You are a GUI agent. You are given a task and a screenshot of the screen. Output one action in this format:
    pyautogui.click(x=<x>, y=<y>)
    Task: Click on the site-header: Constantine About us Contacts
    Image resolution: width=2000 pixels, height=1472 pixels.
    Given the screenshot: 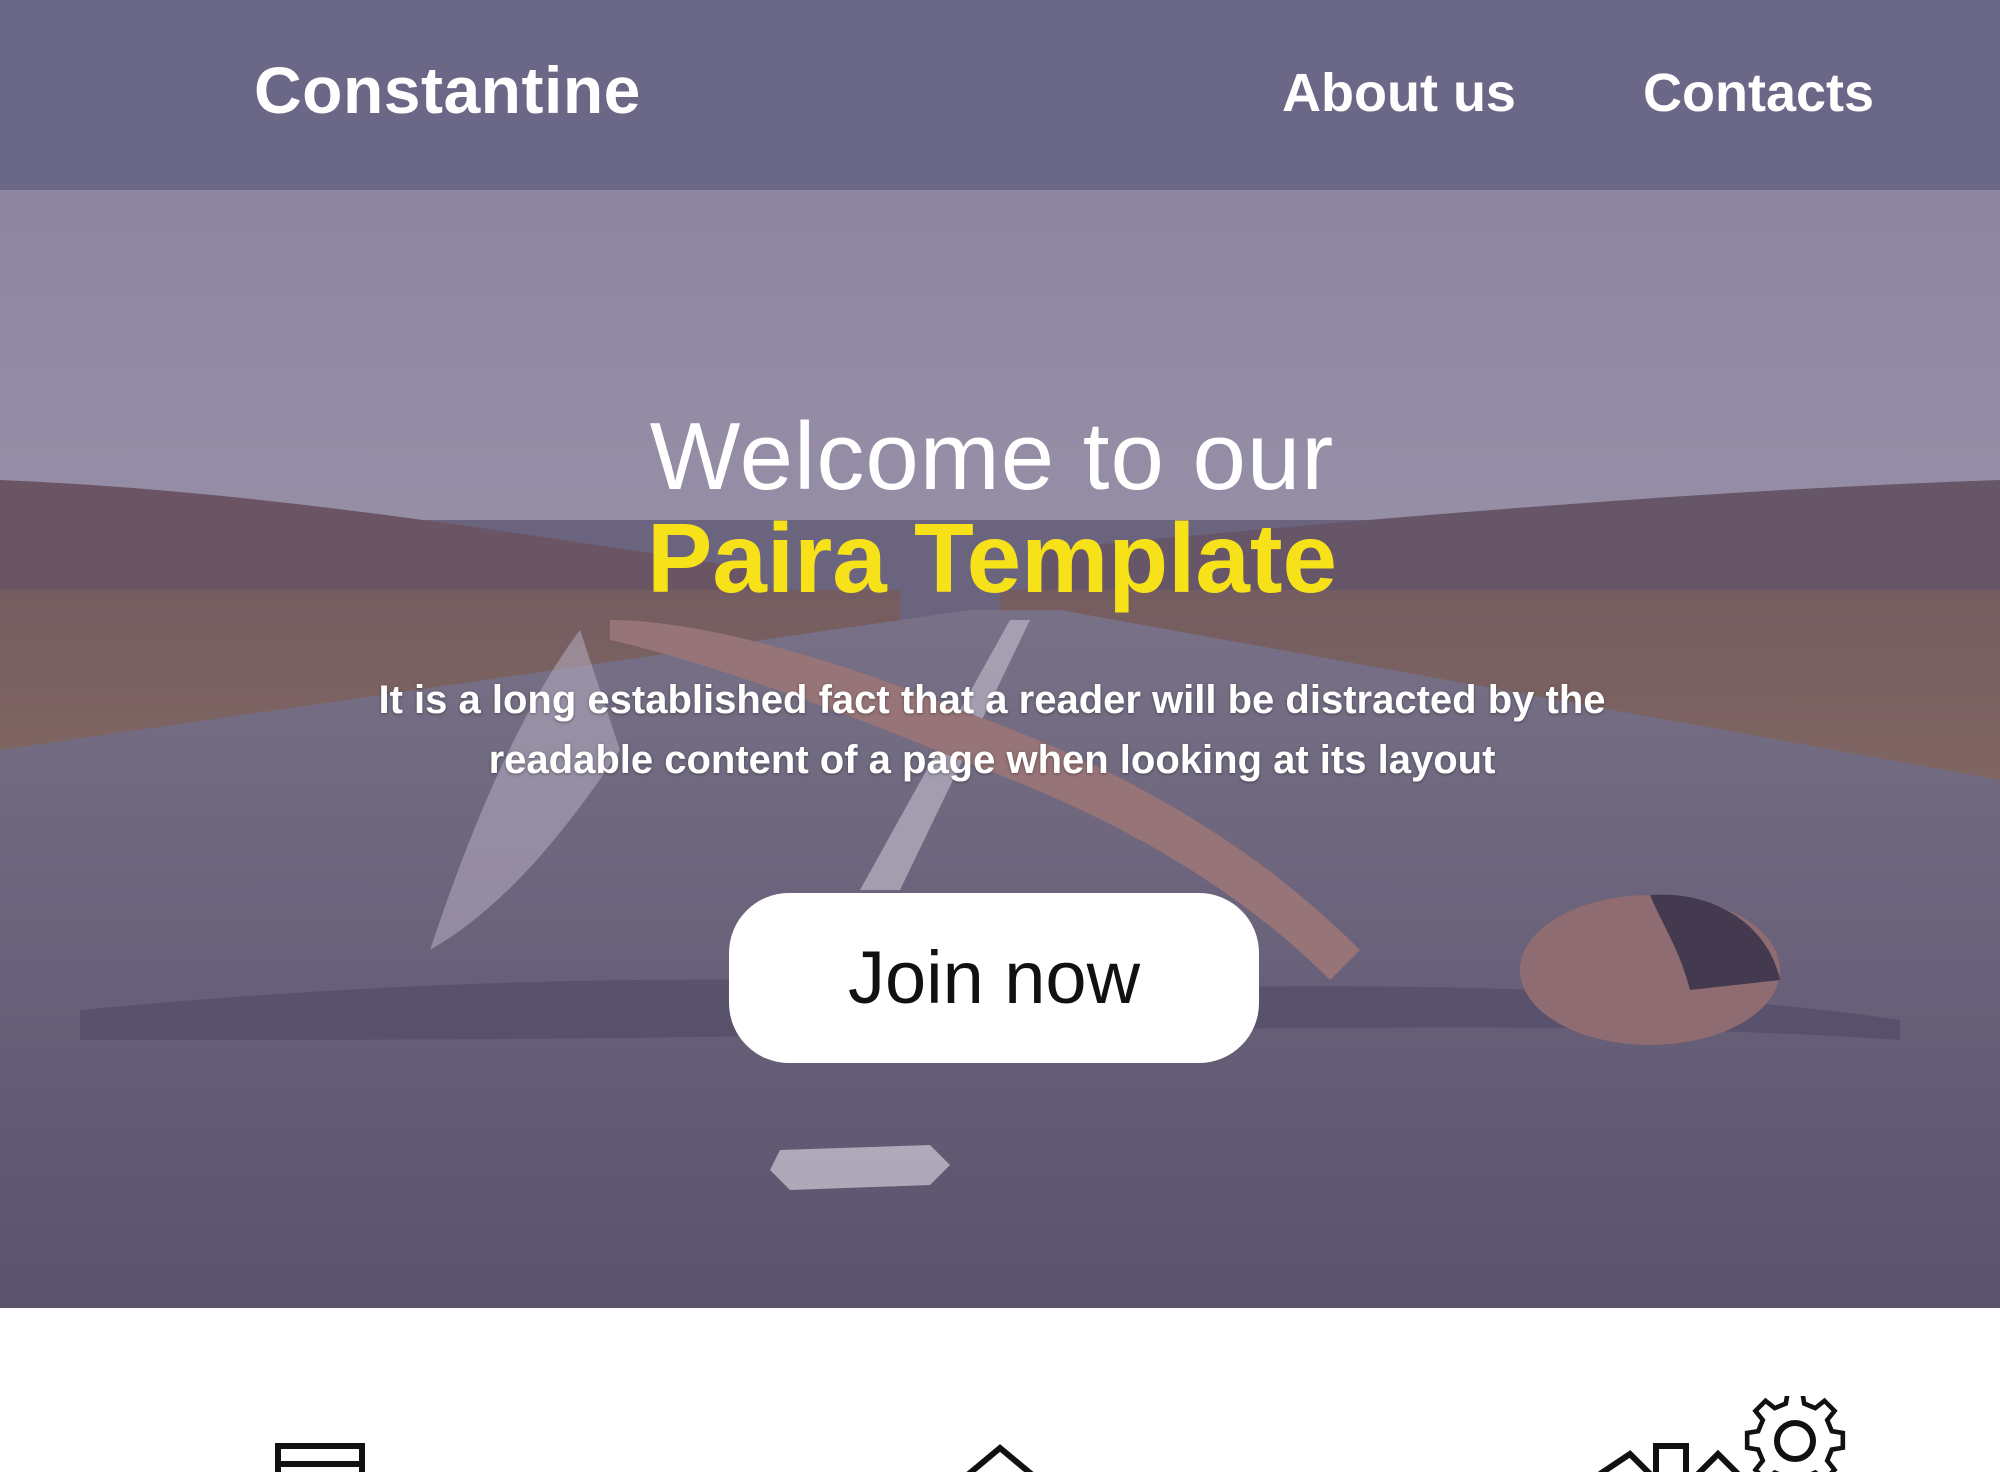 What is the action you would take?
    pyautogui.click(x=1000, y=95)
    